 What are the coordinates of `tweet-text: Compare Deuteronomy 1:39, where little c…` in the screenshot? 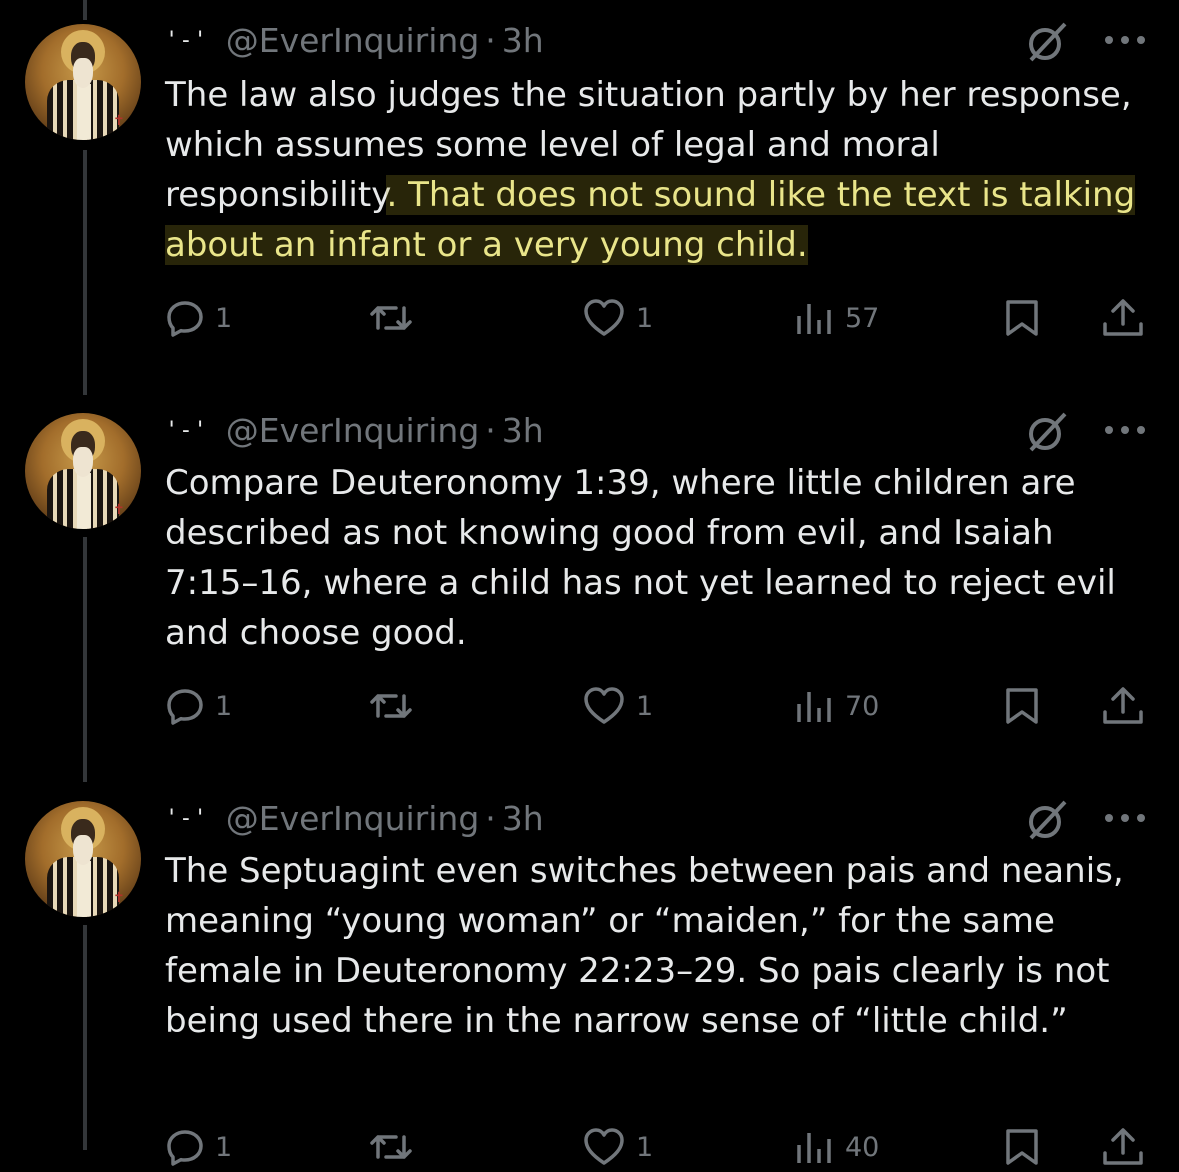 It's located at (660, 558).